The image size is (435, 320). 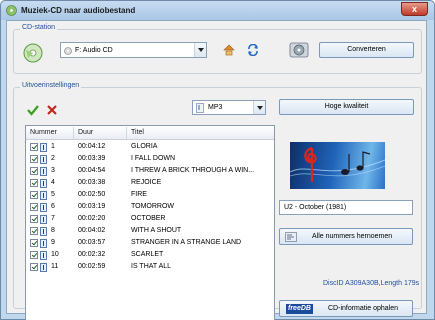 I want to click on convert-button-label: Converteren, so click(x=366, y=49).